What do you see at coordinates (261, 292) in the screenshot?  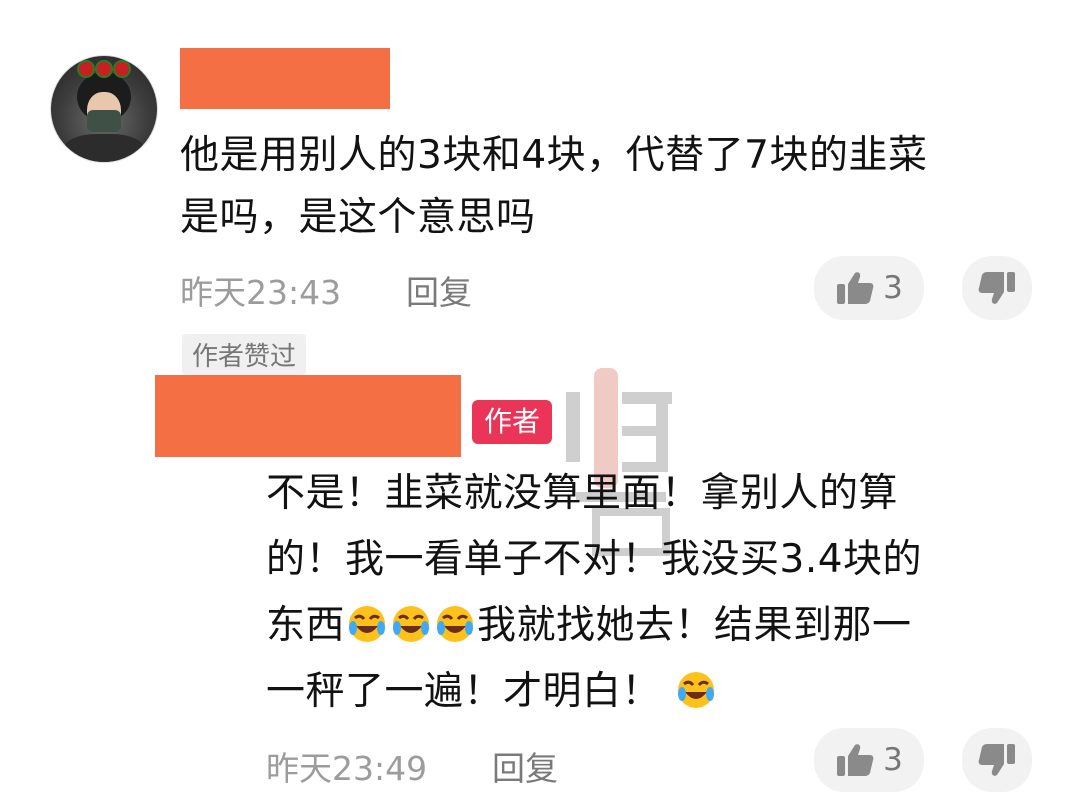 I see `comment-timestamp: 昨天23:43` at bounding box center [261, 292].